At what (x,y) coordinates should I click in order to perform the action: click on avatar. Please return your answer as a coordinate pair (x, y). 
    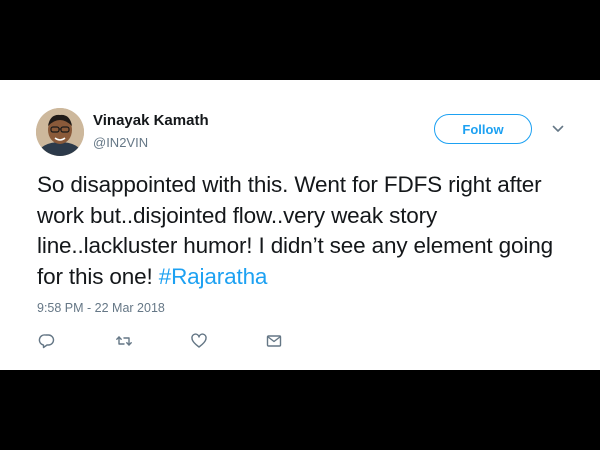
    Looking at the image, I should click on (60, 132).